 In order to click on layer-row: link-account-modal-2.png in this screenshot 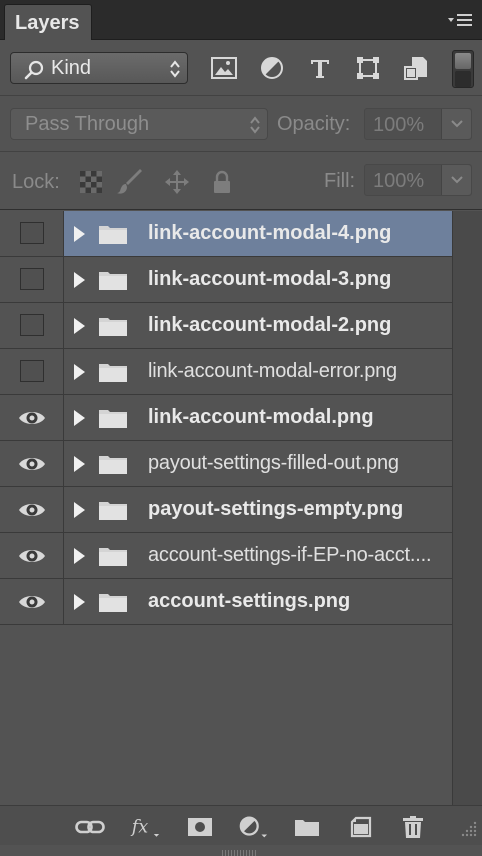, I will do `click(226, 326)`.